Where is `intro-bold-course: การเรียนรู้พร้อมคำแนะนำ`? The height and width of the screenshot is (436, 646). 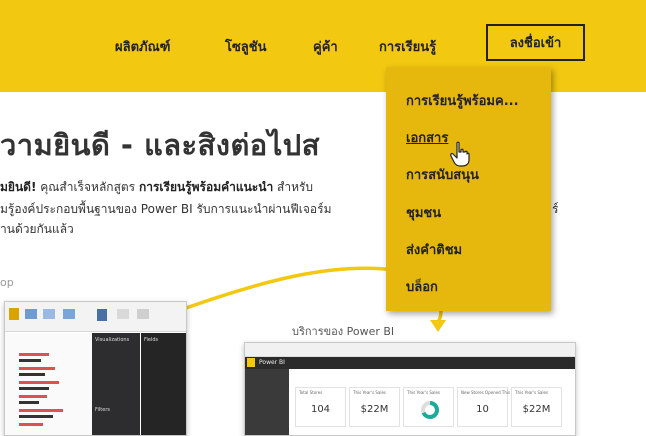 intro-bold-course: การเรียนรู้พร้อมคำแนะนำ is located at coordinates (206, 187).